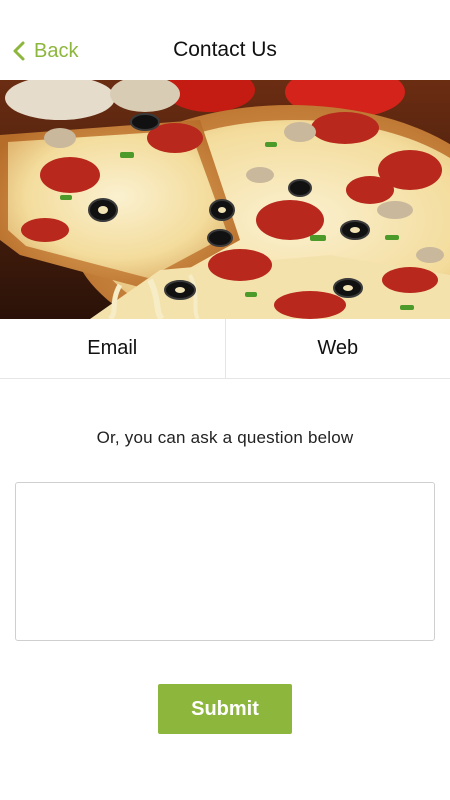 This screenshot has width=450, height=800. I want to click on question-prompt: Or, you can ask a question below, so click(225, 437).